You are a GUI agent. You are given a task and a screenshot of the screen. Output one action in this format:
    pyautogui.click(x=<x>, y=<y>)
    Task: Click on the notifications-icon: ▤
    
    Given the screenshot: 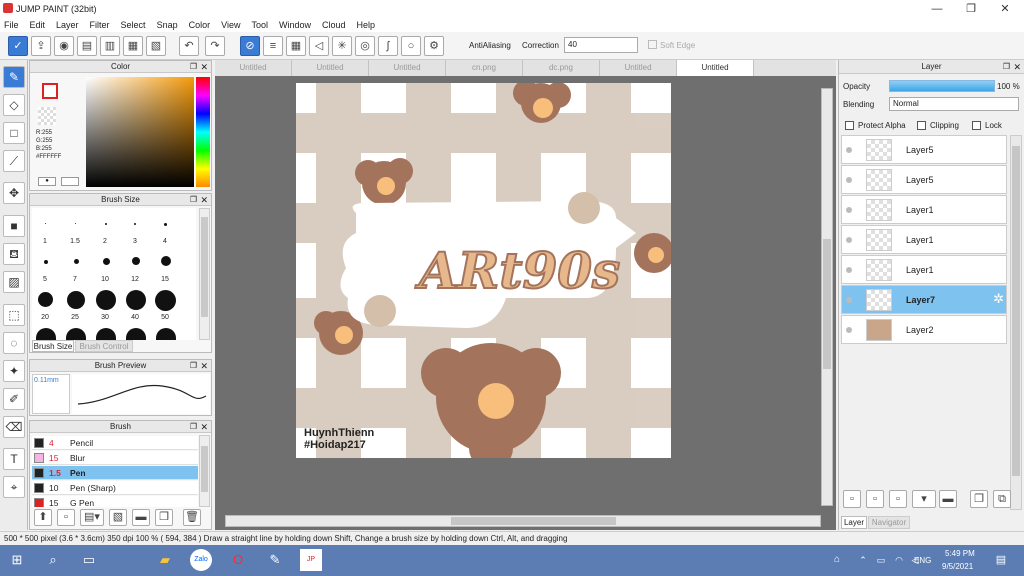 What is the action you would take?
    pyautogui.click(x=1001, y=560)
    